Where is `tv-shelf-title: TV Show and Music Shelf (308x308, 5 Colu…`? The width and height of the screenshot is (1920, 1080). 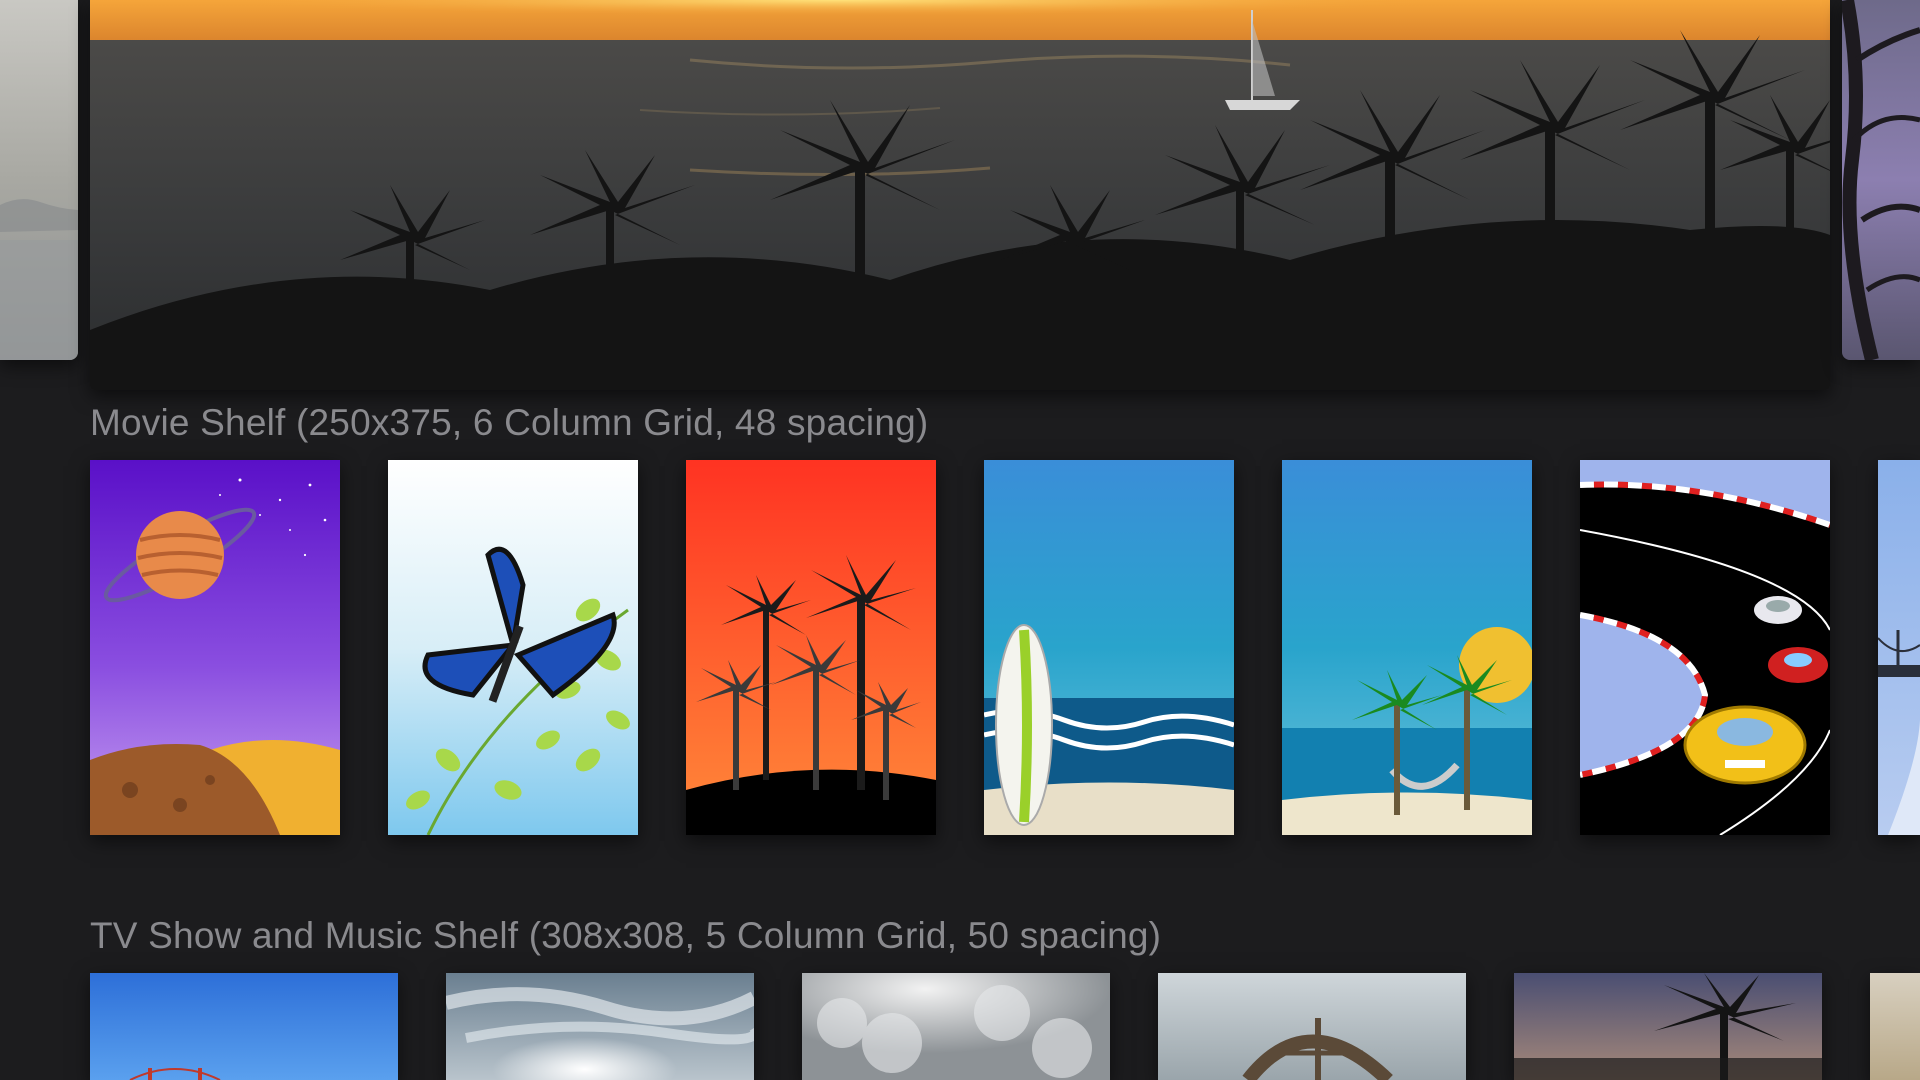
tv-shelf-title: TV Show and Music Shelf (308x308, 5 Colu… is located at coordinates (626, 935).